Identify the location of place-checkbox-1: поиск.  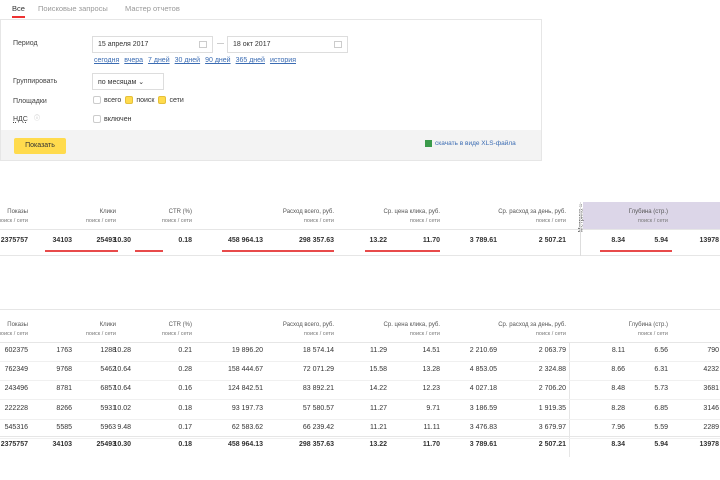
(140, 100).